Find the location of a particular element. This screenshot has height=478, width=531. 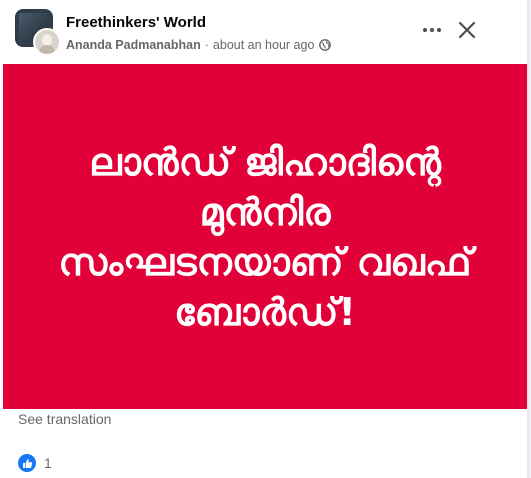

reactions-summary: 1 is located at coordinates (35, 463).